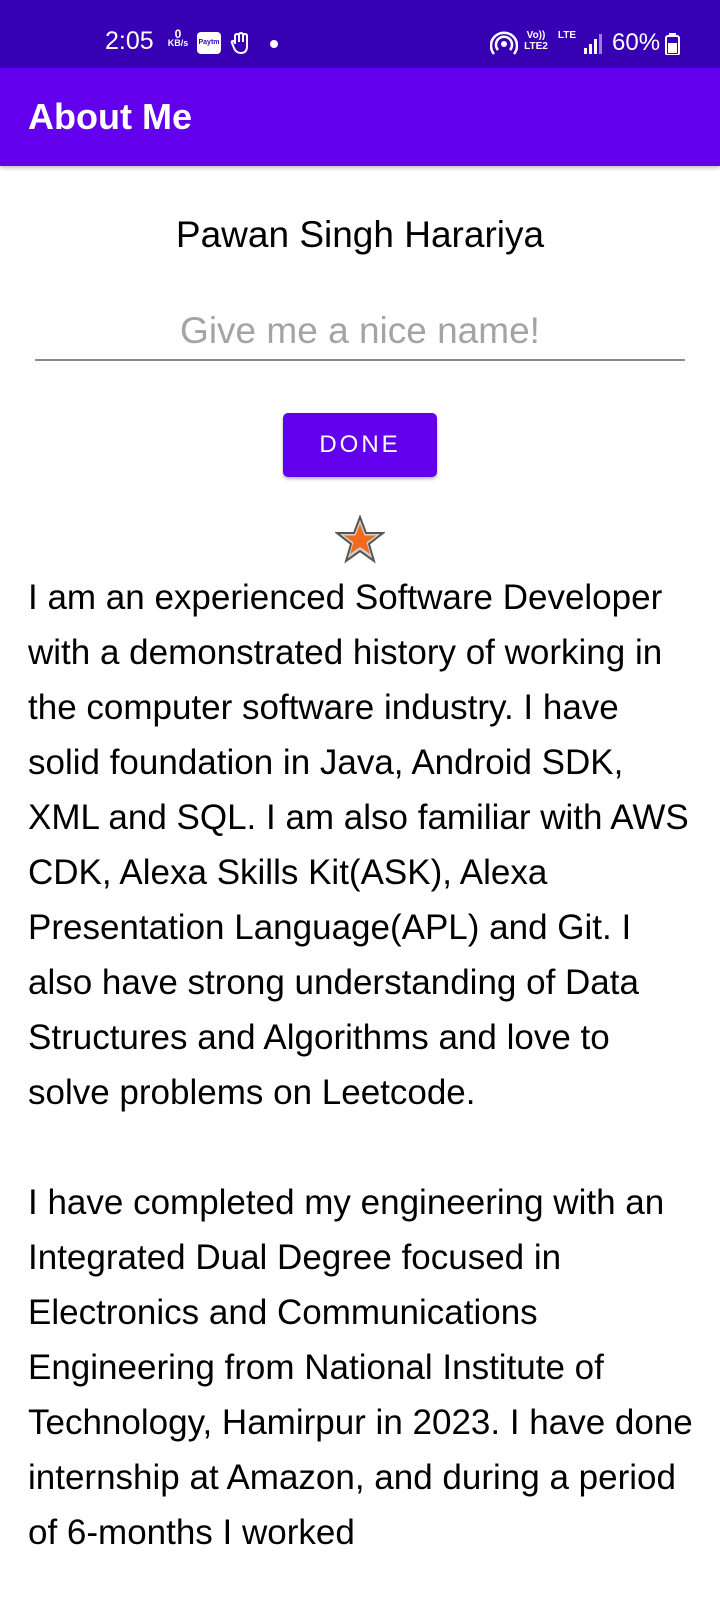 The width and height of the screenshot is (720, 1600). I want to click on app-bar: About Me, so click(360, 117).